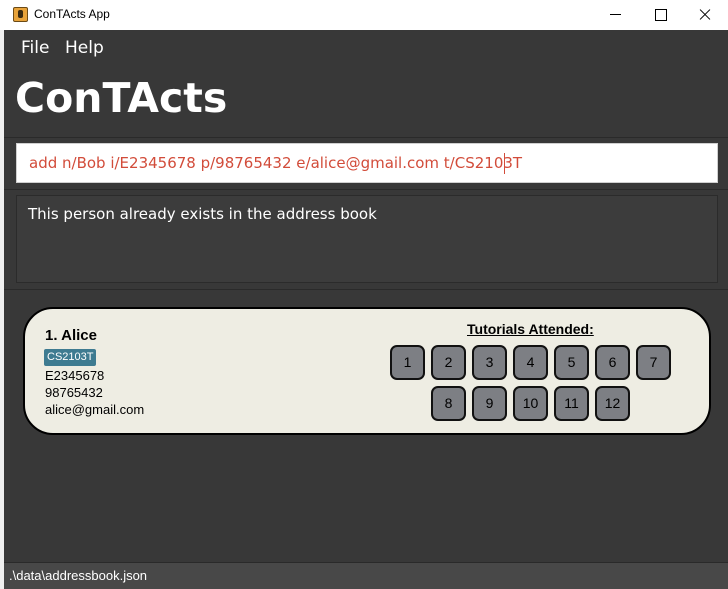  I want to click on tutorial-button-9: 9, so click(489, 403).